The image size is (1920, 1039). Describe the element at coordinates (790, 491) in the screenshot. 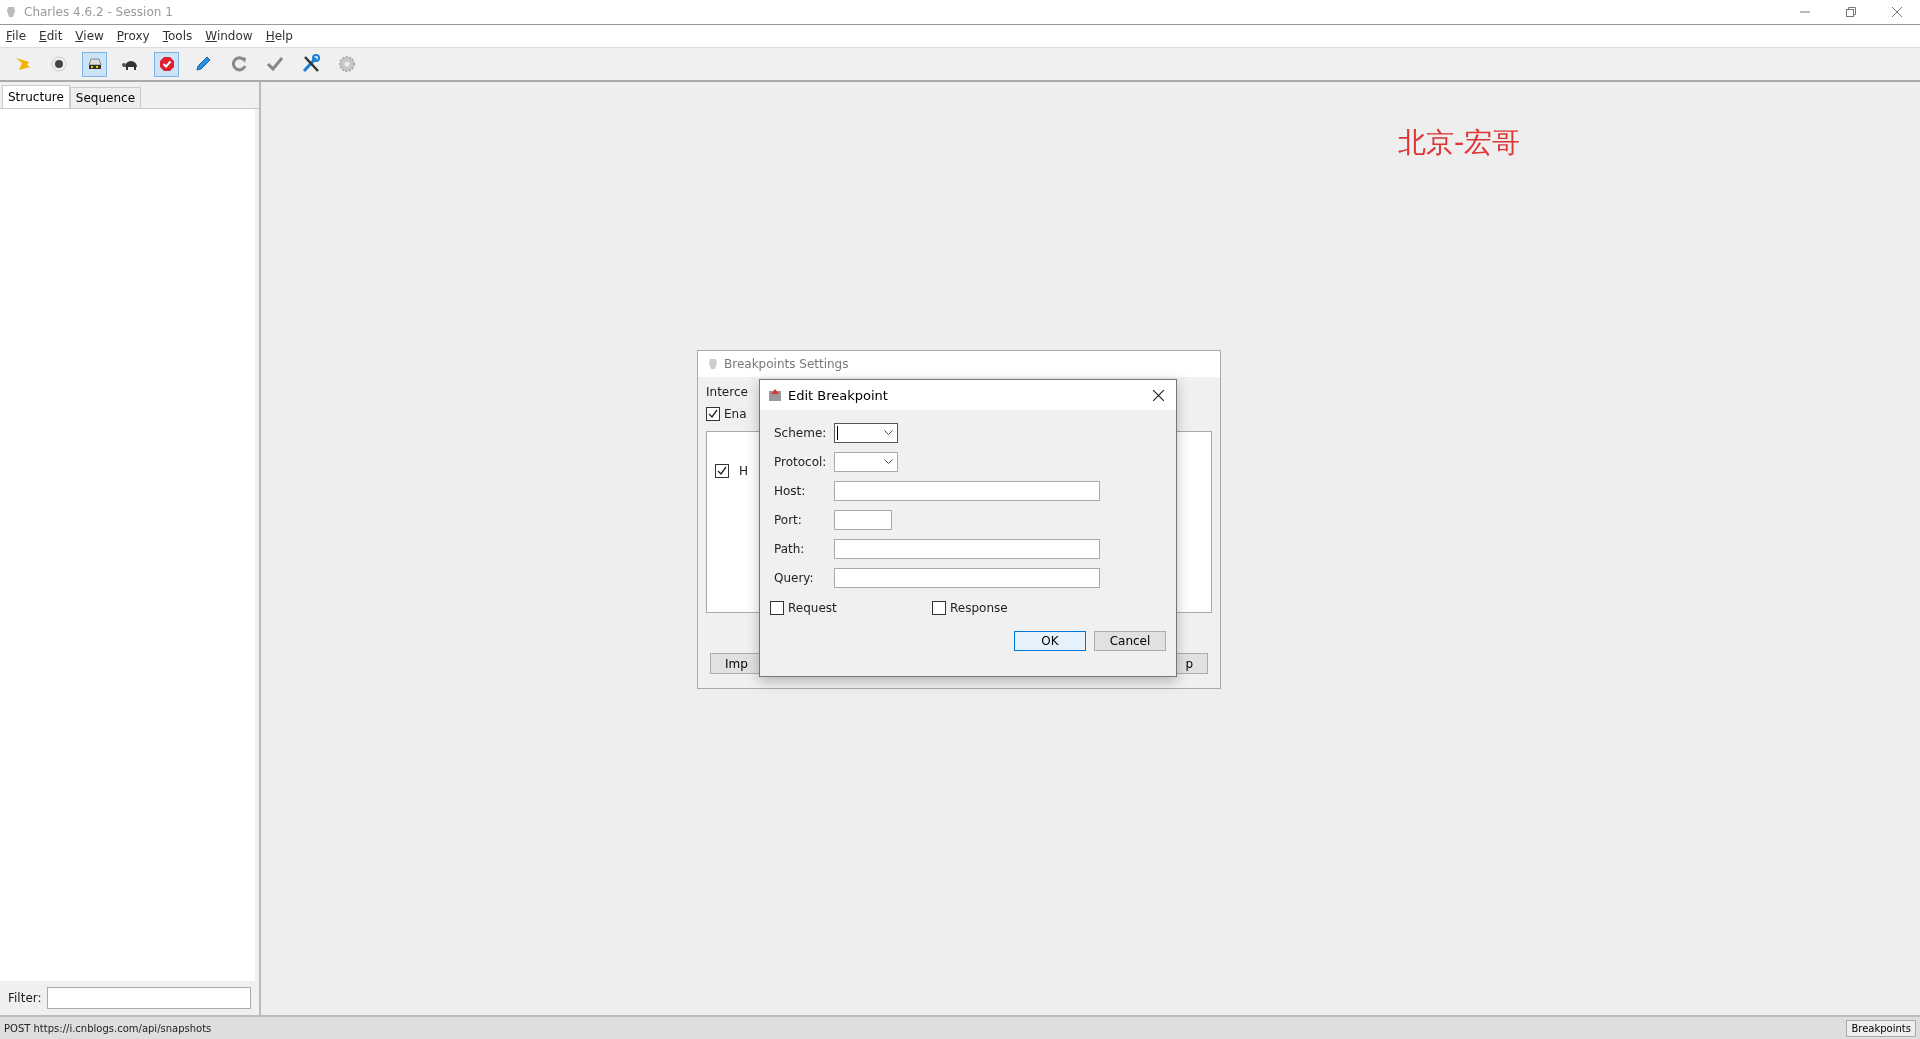

I see `field-label: Host:` at that location.